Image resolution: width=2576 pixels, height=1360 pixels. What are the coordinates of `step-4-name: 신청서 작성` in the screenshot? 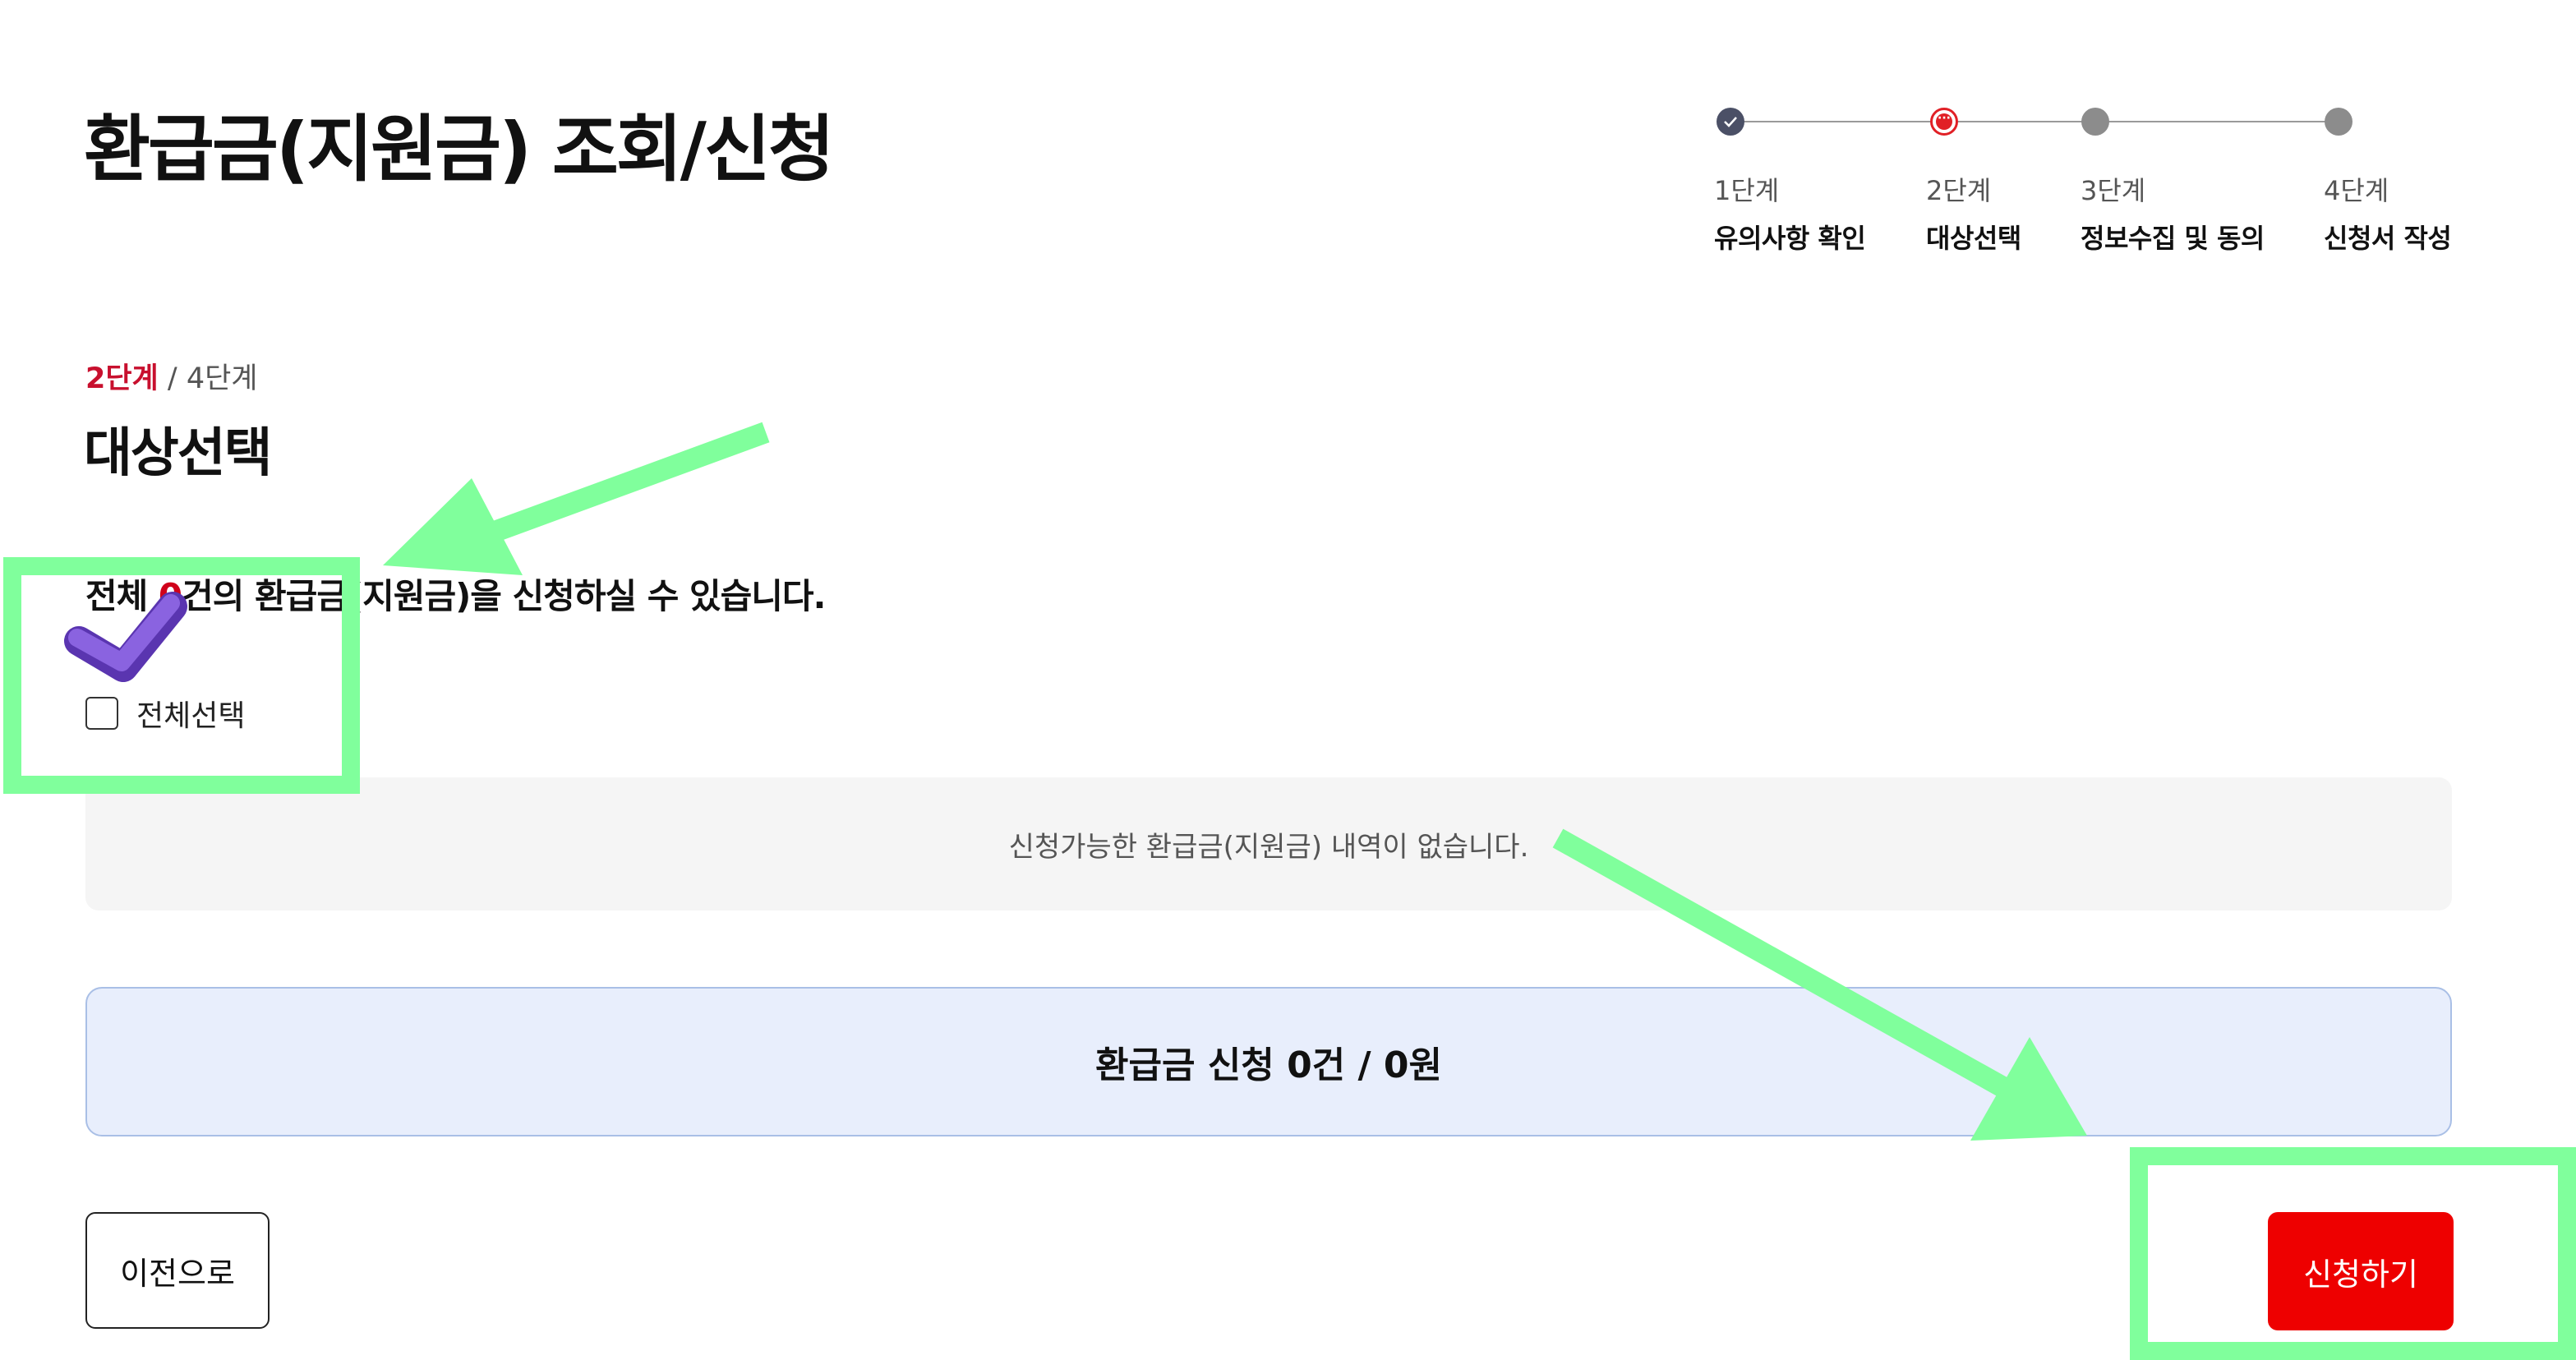 It's located at (2388, 238).